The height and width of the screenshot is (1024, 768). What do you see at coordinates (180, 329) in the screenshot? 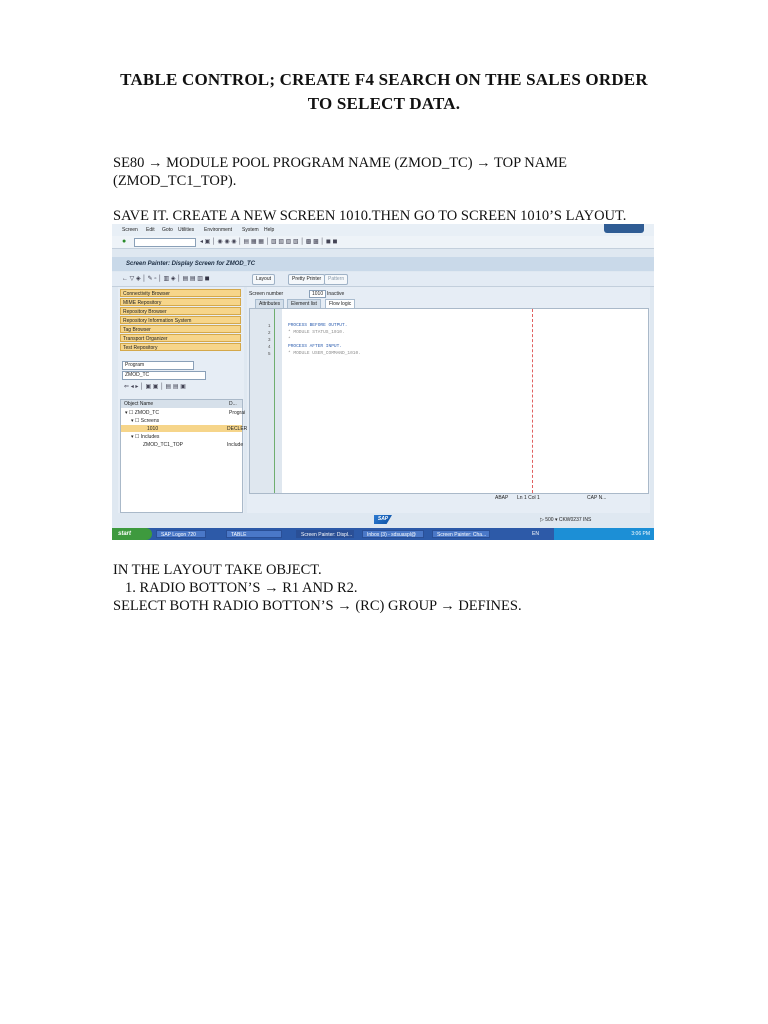
I see `nav-tag-browser: Tag Browser` at bounding box center [180, 329].